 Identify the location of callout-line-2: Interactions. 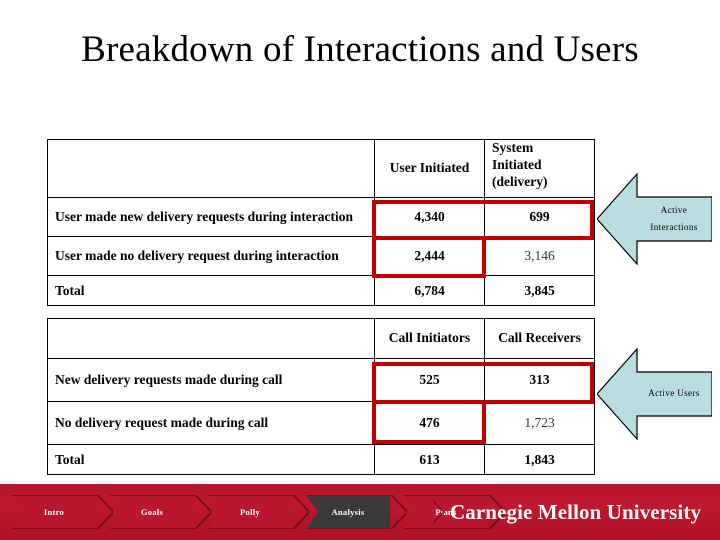
(674, 227).